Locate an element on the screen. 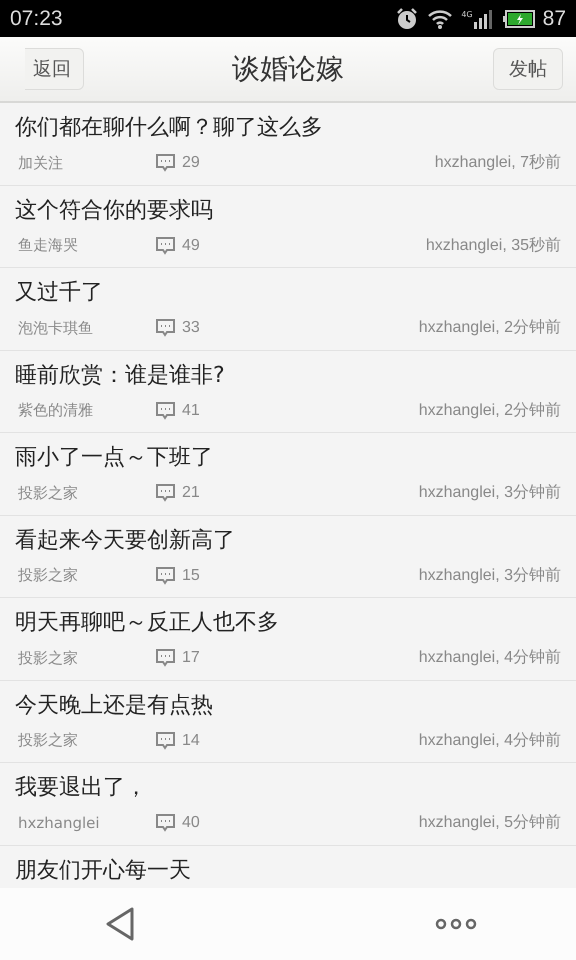 The height and width of the screenshot is (960, 576). post-row: 今天晚上还是有点热 投影之家 14 hxzhanglei, 4分钟前 is located at coordinates (288, 721).